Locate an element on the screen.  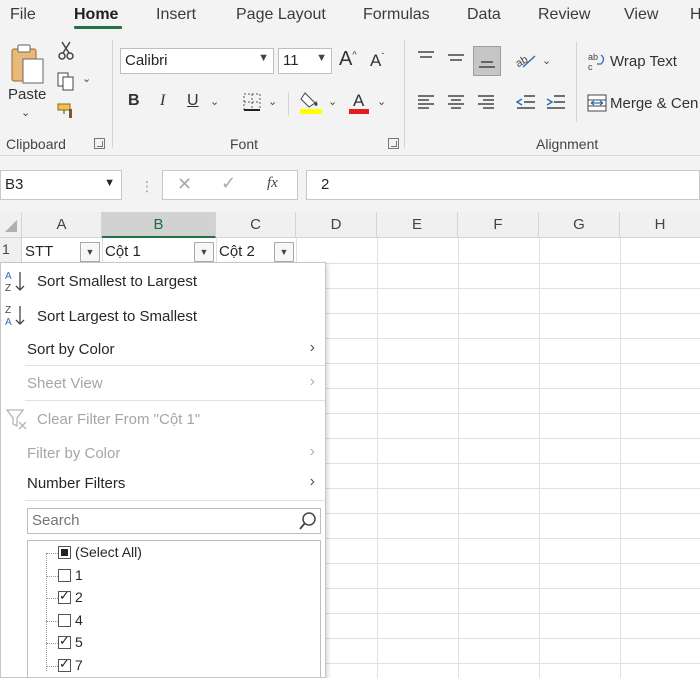
orientation-dropdown-icon: ⌄ is located at coordinates (546, 60).